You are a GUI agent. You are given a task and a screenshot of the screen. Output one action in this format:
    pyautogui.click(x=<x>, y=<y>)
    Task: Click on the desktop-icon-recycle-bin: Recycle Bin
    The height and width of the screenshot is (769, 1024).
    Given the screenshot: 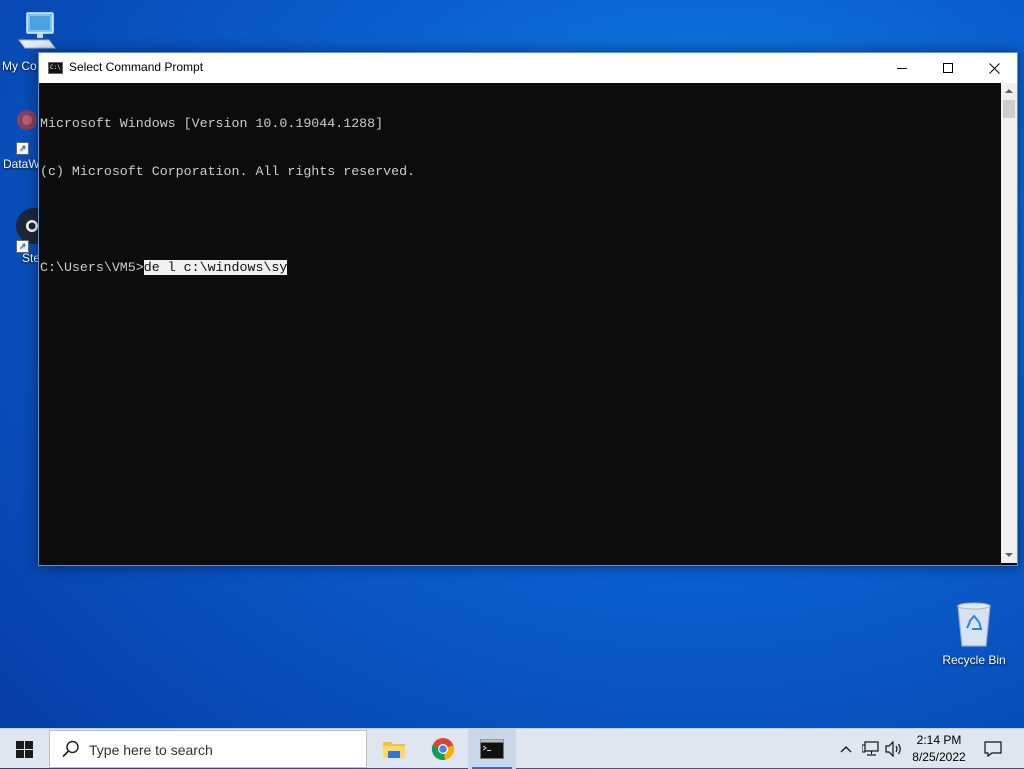 What is the action you would take?
    pyautogui.click(x=974, y=633)
    